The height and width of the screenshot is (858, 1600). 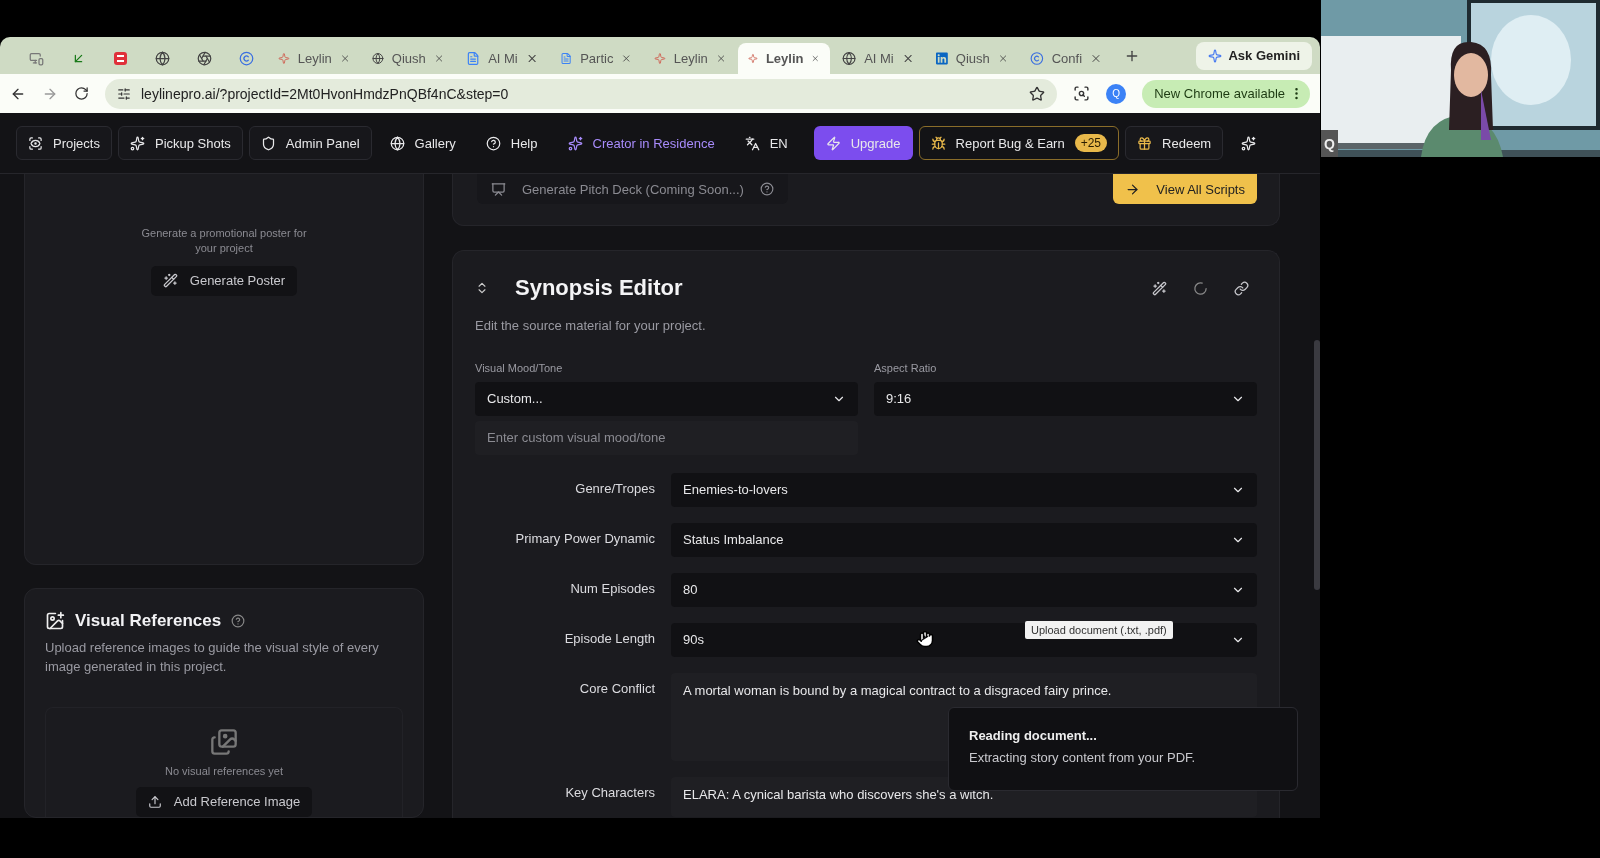 What do you see at coordinates (591, 326) in the screenshot?
I see `editor-description: Edit the source material for your project.` at bounding box center [591, 326].